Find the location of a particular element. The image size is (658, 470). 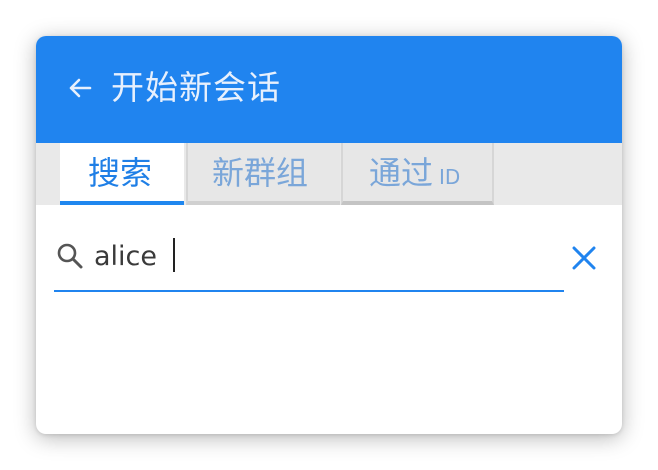

tab-by-id-label: 通过 ID is located at coordinates (414, 175).